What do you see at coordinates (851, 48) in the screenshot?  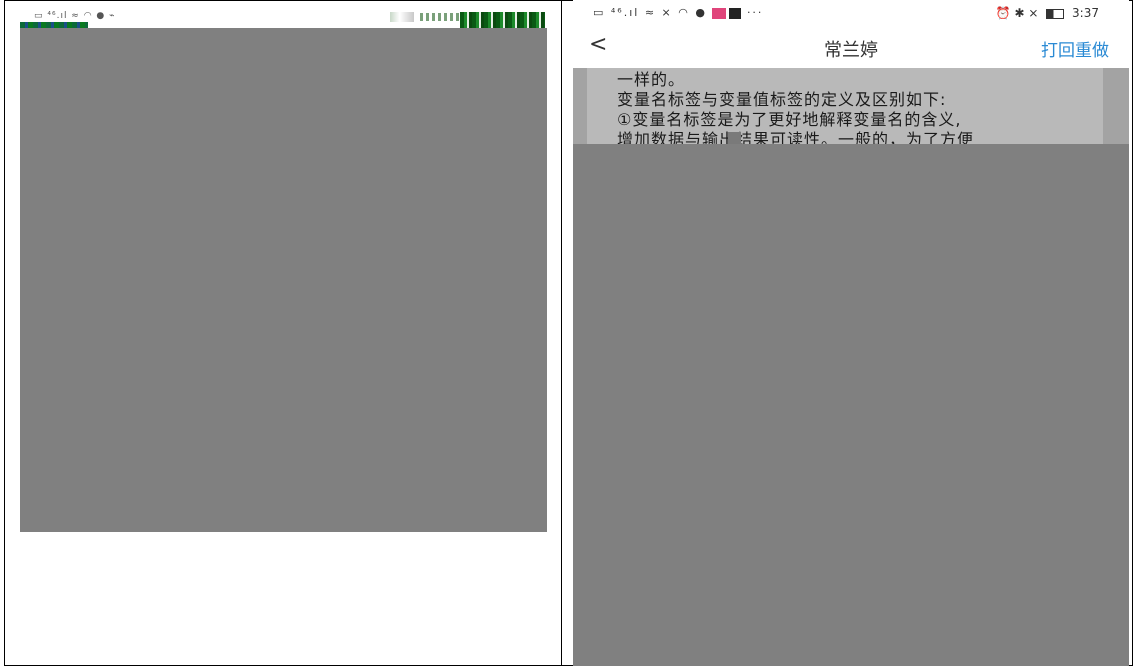 I see `nav-bar: < 常兰婷 打回重做` at bounding box center [851, 48].